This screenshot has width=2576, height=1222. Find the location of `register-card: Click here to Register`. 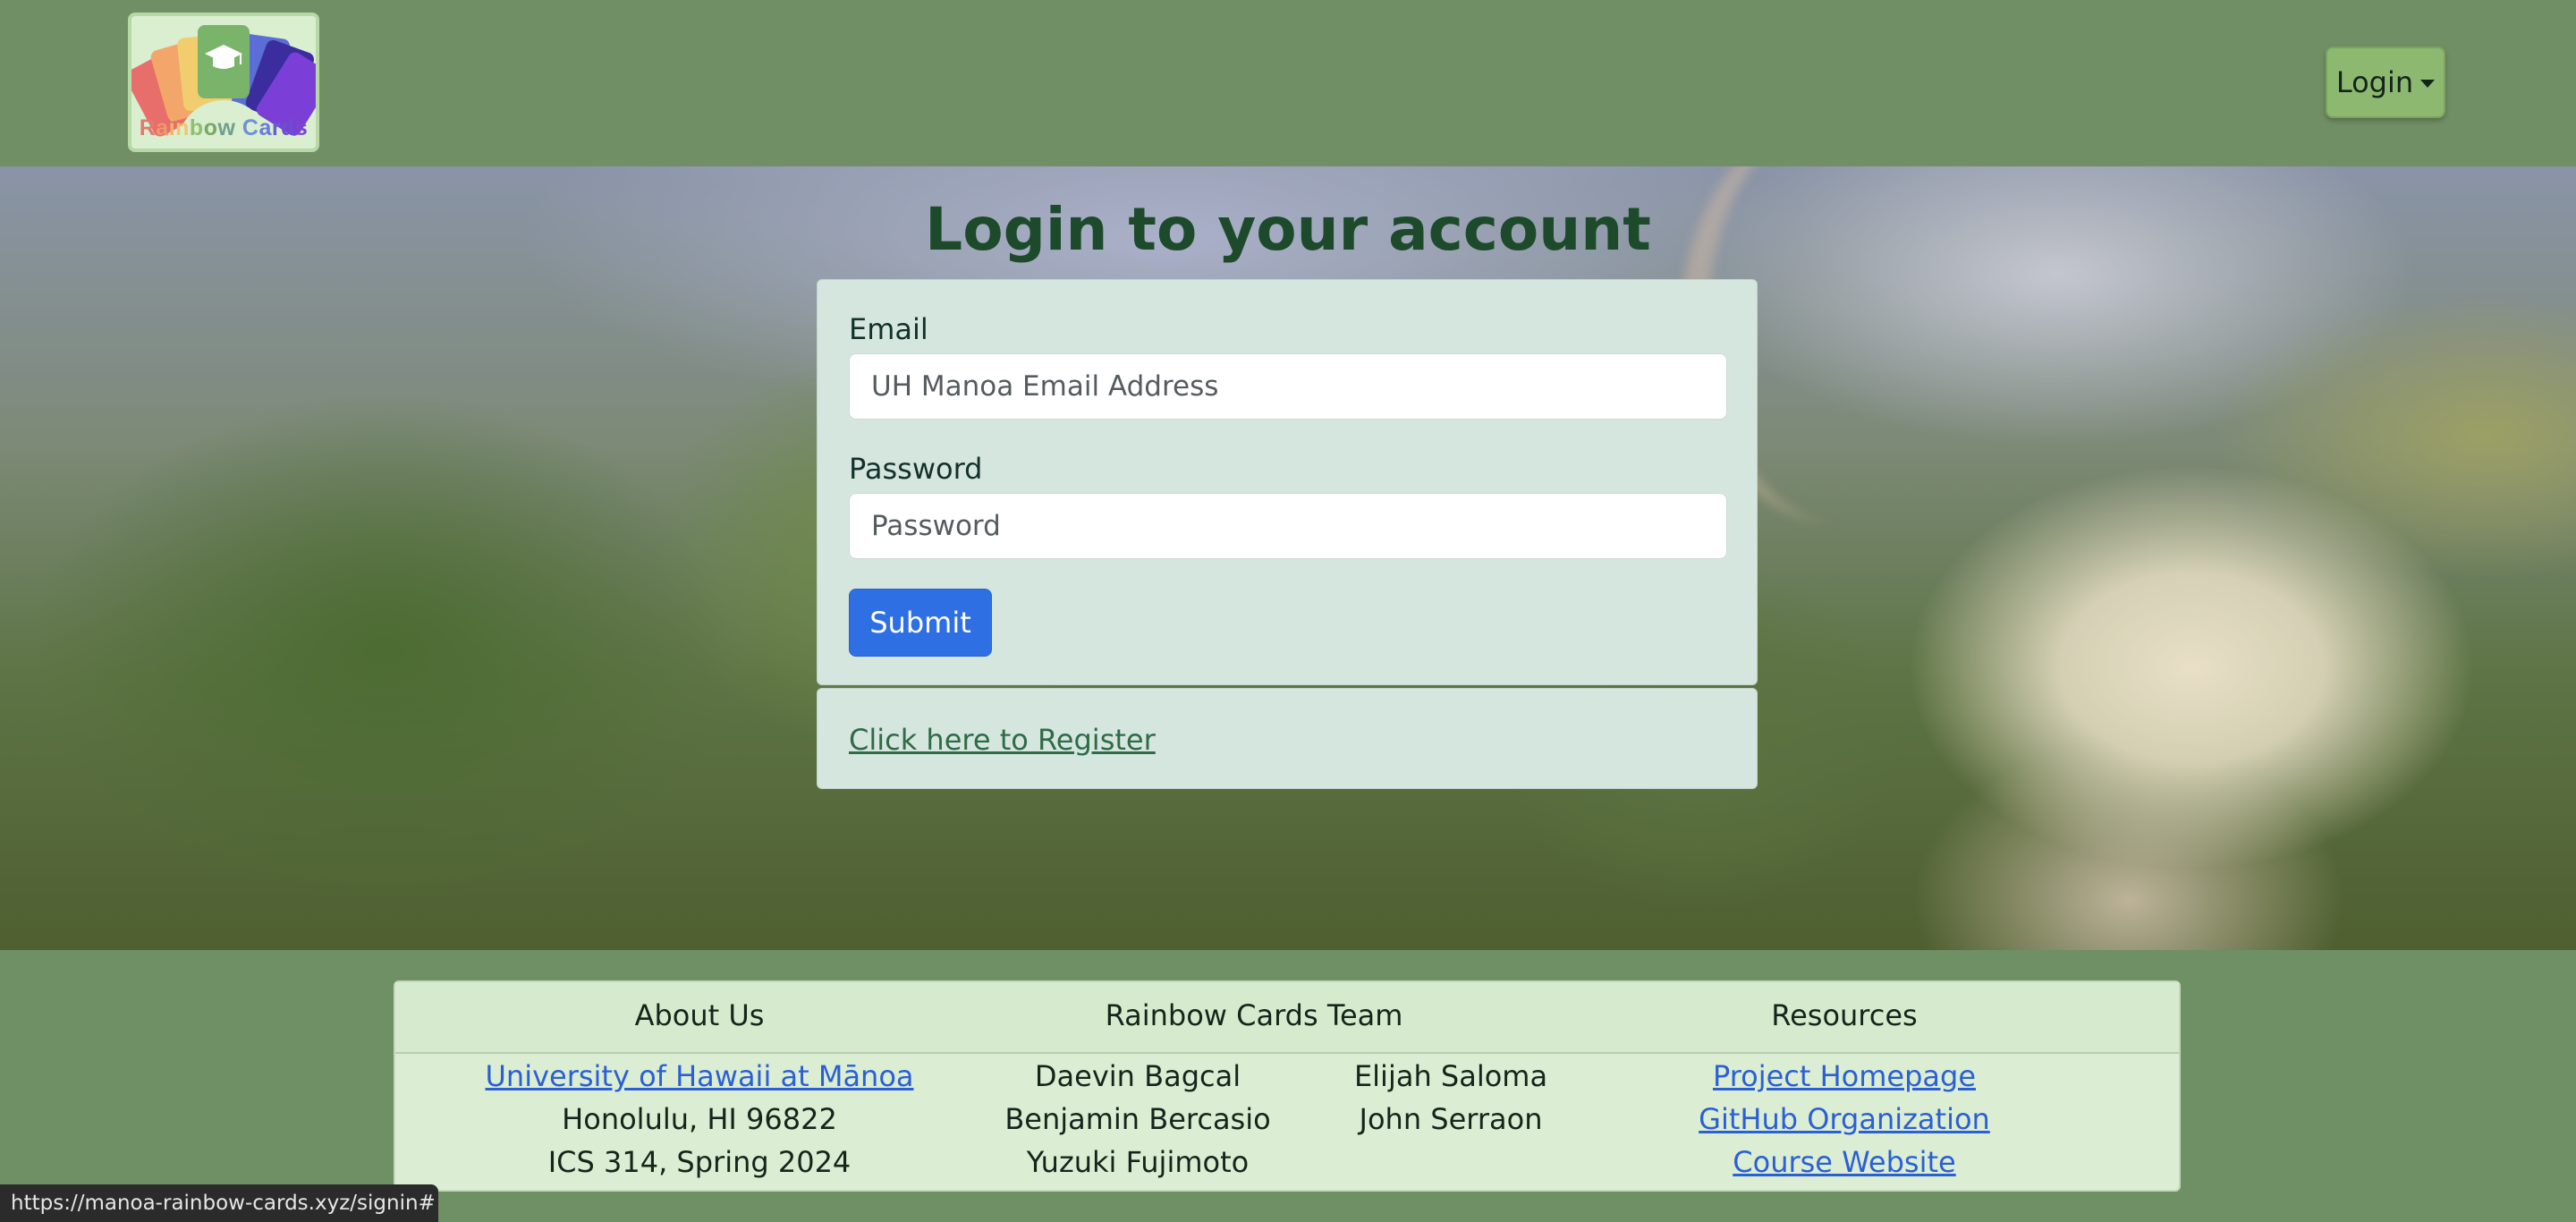

register-card: Click here to Register is located at coordinates (1287, 738).